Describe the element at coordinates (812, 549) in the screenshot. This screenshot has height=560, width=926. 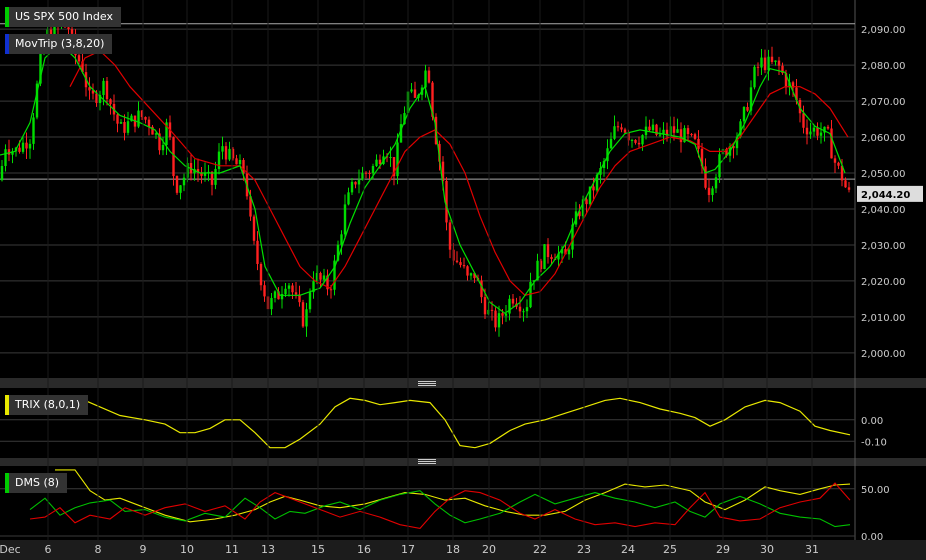
I see `x-tick-label: 31` at that location.